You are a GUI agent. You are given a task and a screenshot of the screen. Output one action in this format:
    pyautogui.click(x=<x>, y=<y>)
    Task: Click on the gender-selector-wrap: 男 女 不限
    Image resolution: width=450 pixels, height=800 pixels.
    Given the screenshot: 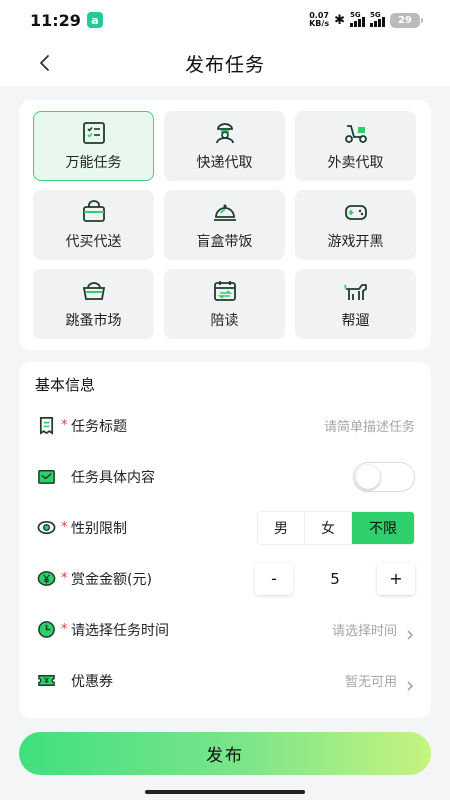 What is the action you would take?
    pyautogui.click(x=336, y=527)
    